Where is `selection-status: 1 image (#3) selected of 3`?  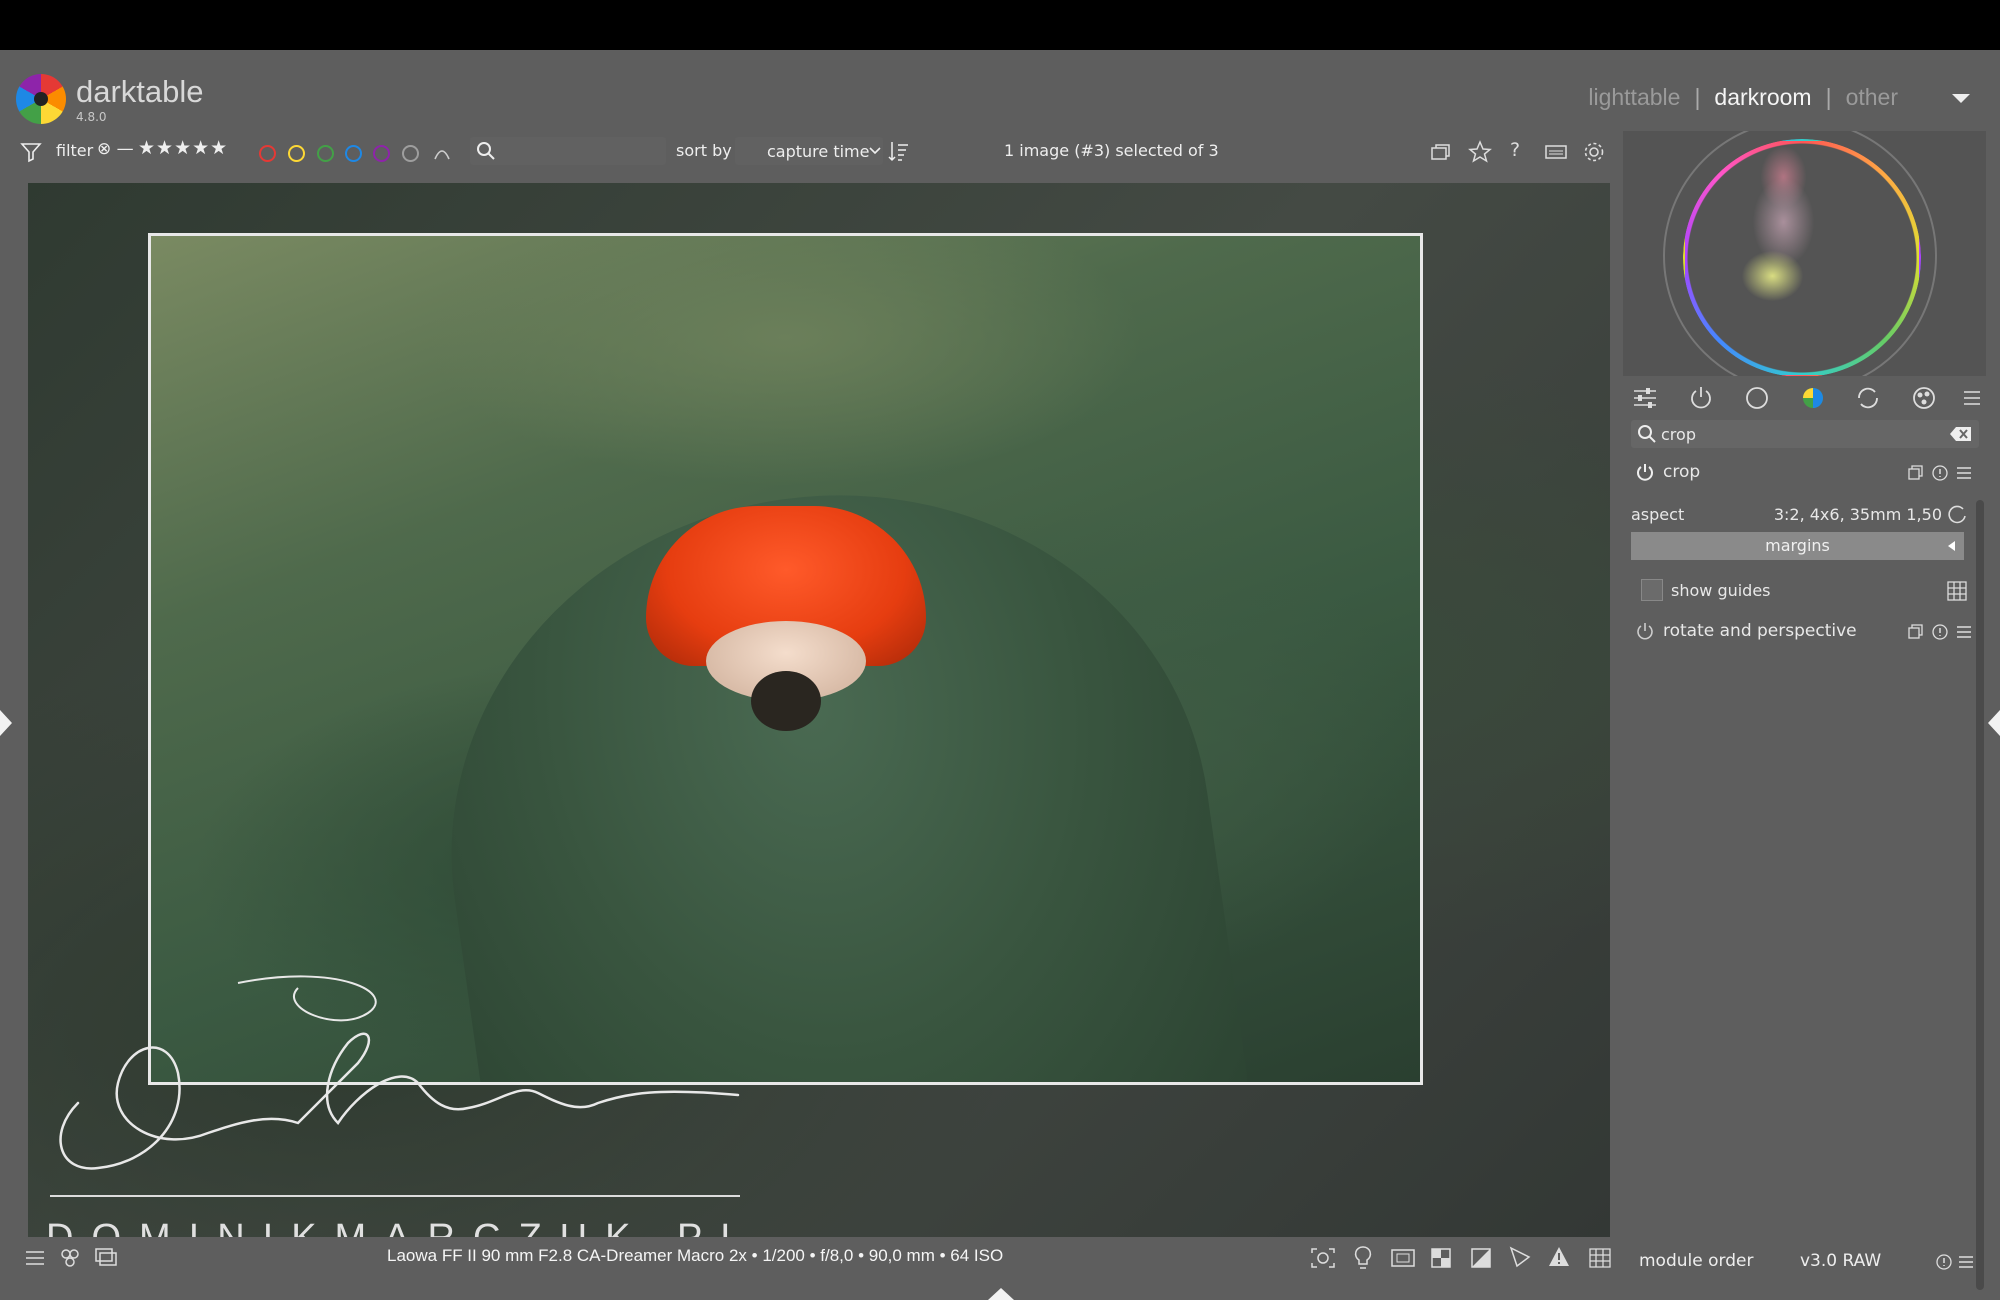
selection-status: 1 image (#3) selected of 3 is located at coordinates (1111, 150).